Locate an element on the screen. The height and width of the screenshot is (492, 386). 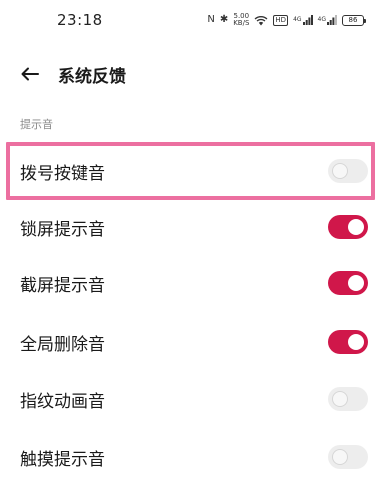
signal-icon: 4G is located at coordinates (303, 20).